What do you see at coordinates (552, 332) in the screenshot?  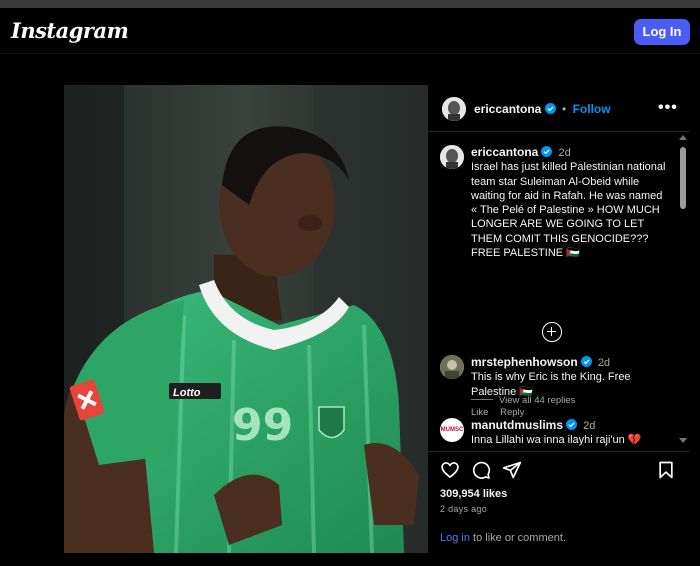 I see `load-more-comments-icon` at bounding box center [552, 332].